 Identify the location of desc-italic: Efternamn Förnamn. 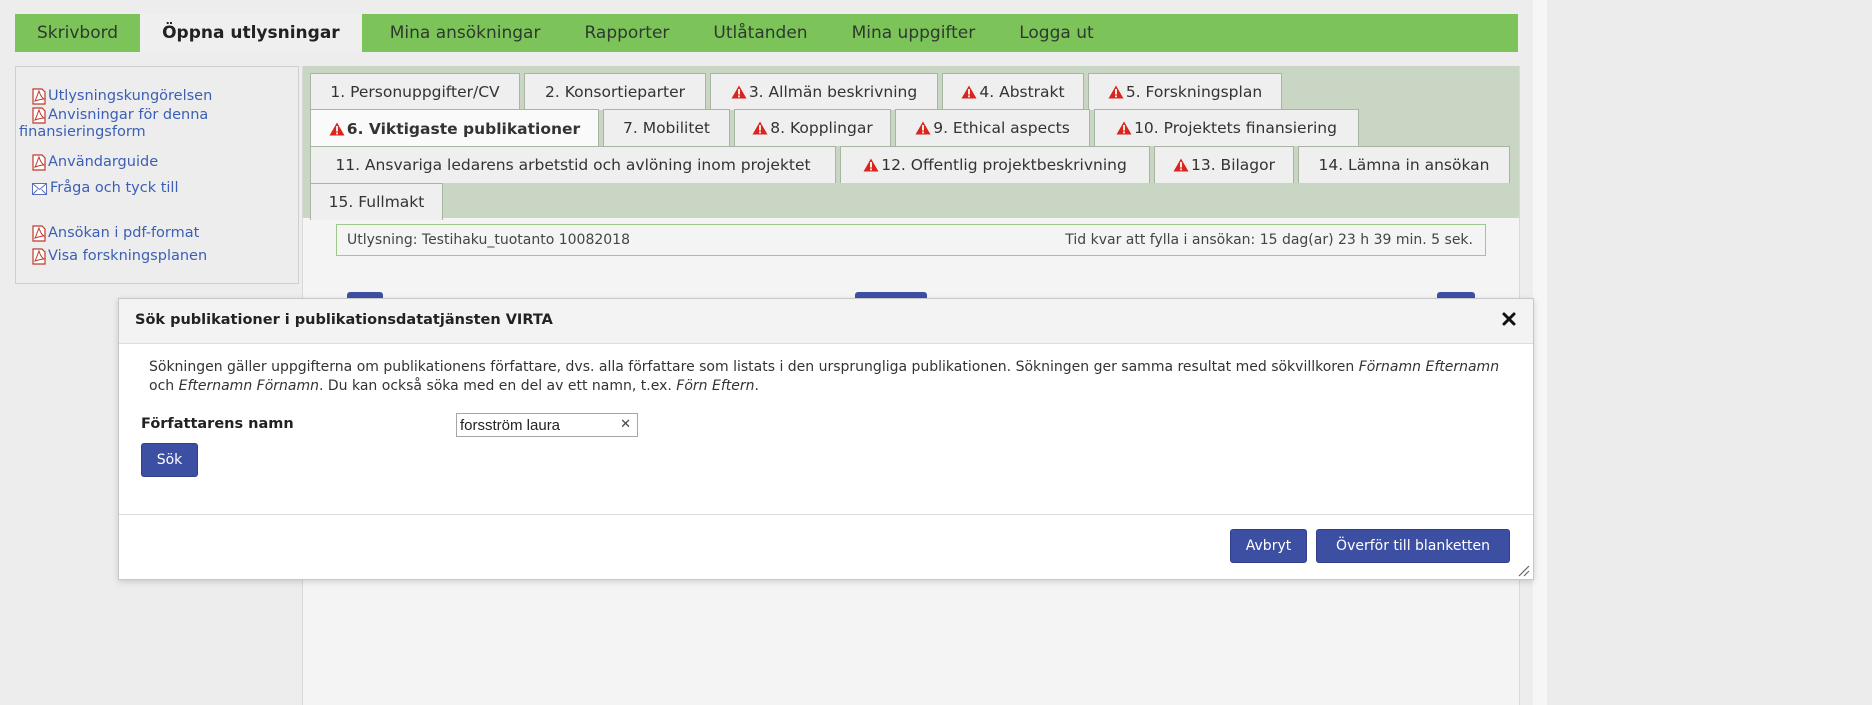
(248, 386).